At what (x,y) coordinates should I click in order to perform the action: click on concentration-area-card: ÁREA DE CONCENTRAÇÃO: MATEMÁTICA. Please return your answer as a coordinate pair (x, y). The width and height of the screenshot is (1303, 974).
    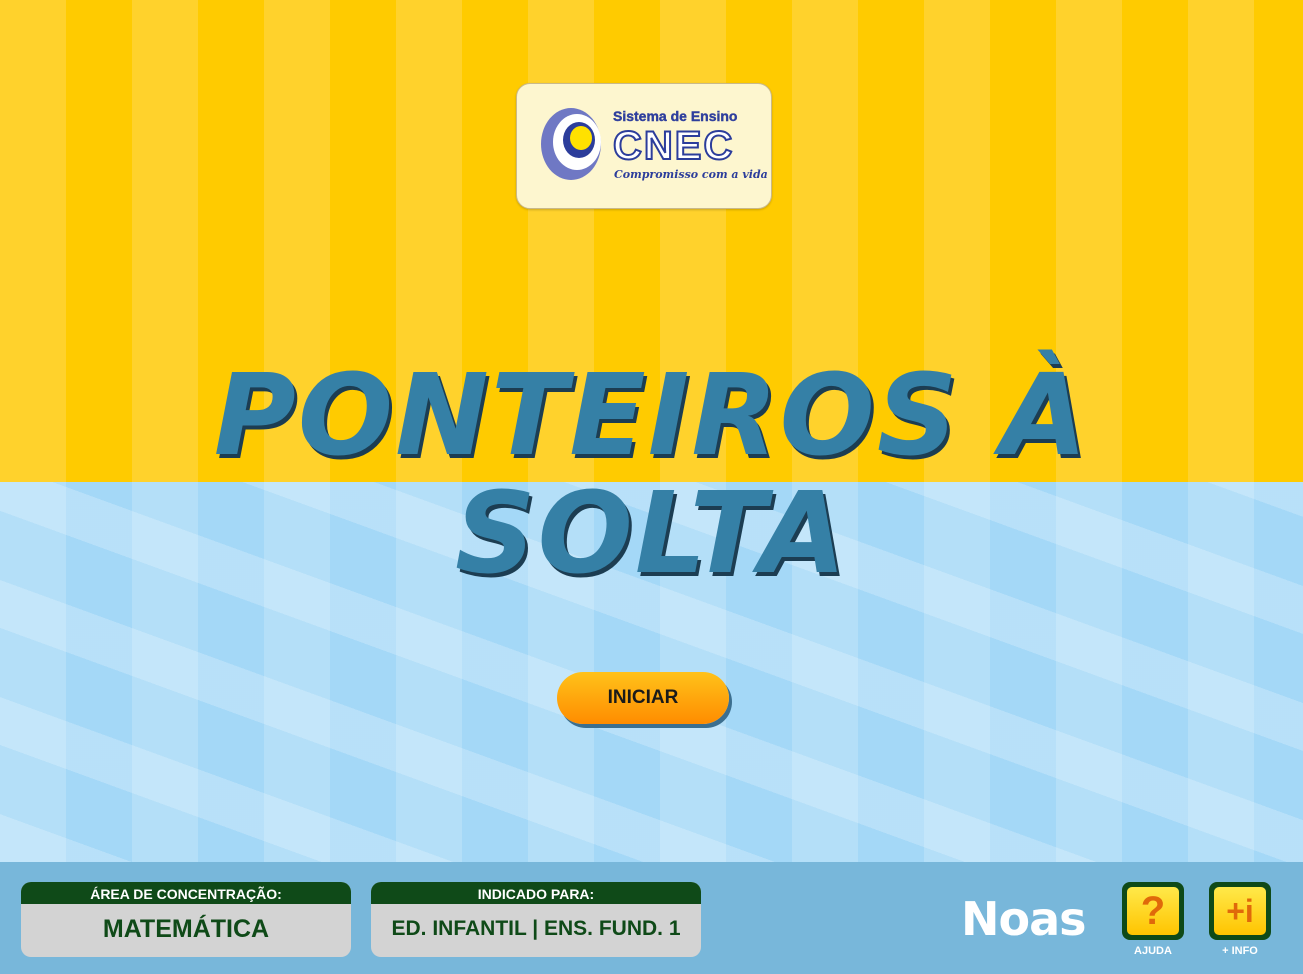
    Looking at the image, I should click on (186, 919).